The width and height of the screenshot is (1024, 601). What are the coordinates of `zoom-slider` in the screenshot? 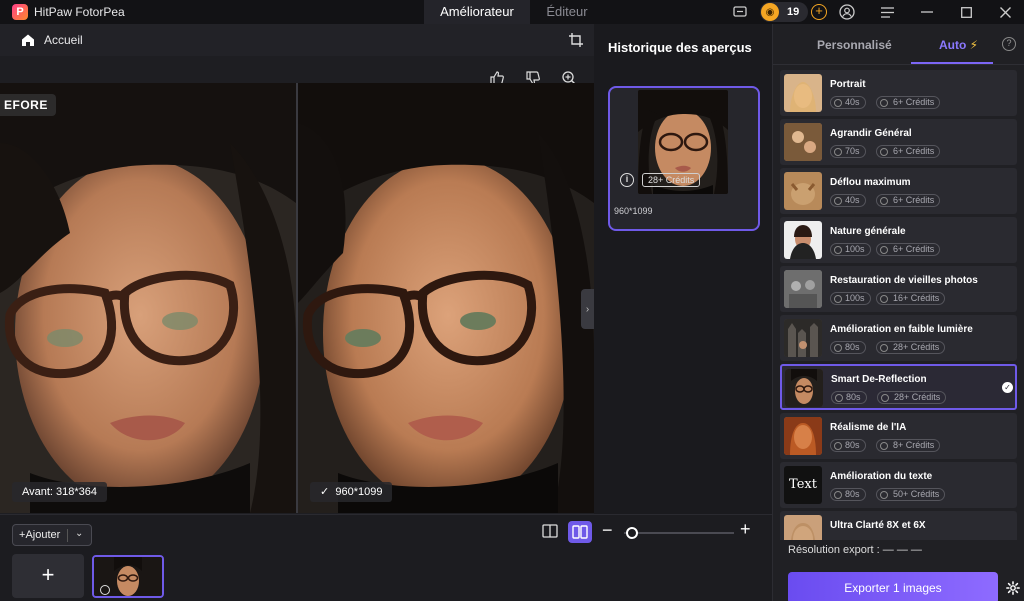 It's located at (679, 533).